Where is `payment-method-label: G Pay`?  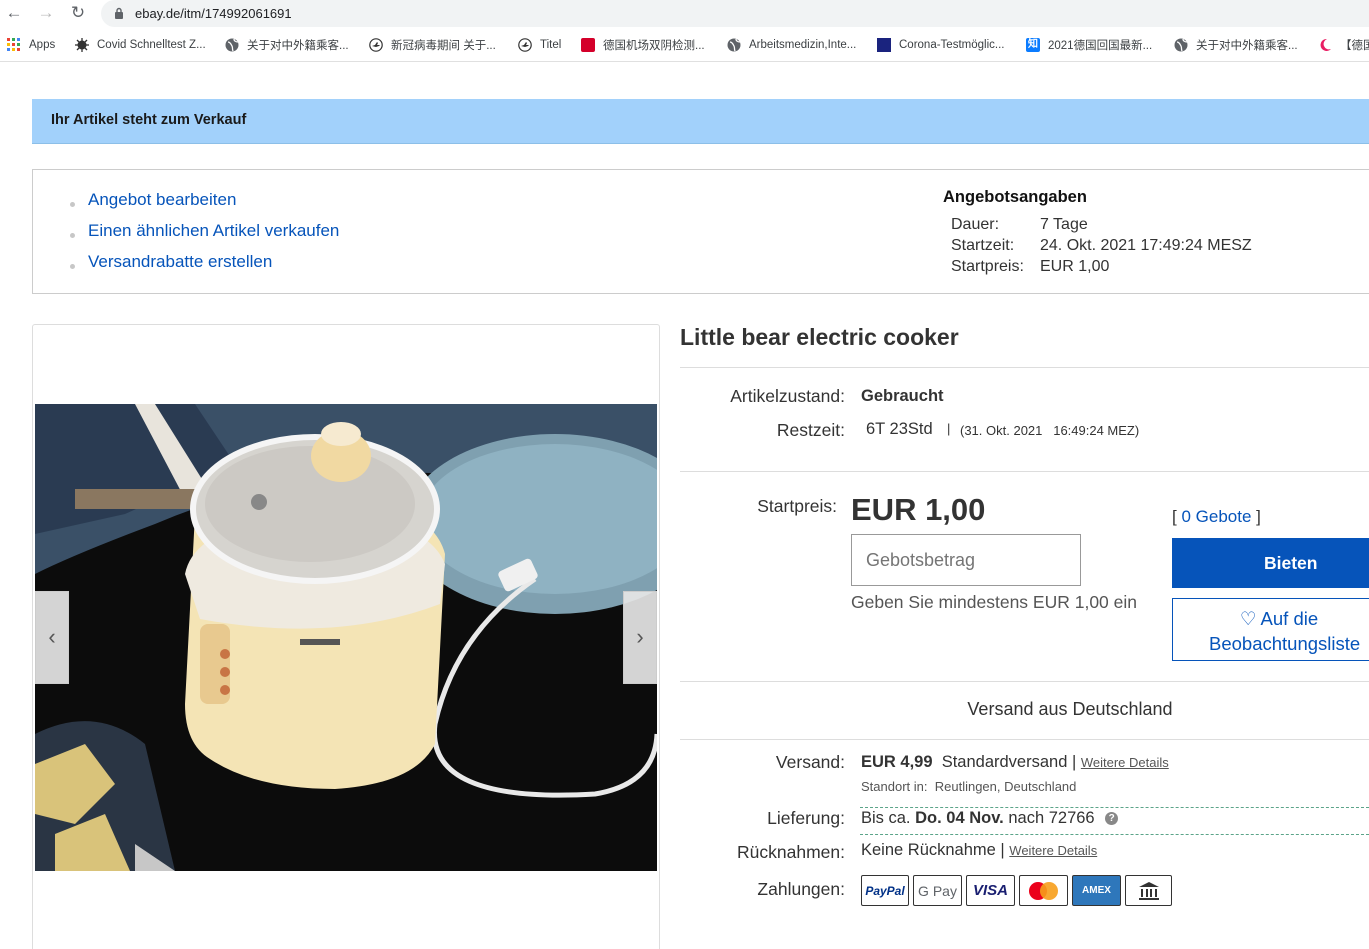 payment-method-label: G Pay is located at coordinates (937, 890).